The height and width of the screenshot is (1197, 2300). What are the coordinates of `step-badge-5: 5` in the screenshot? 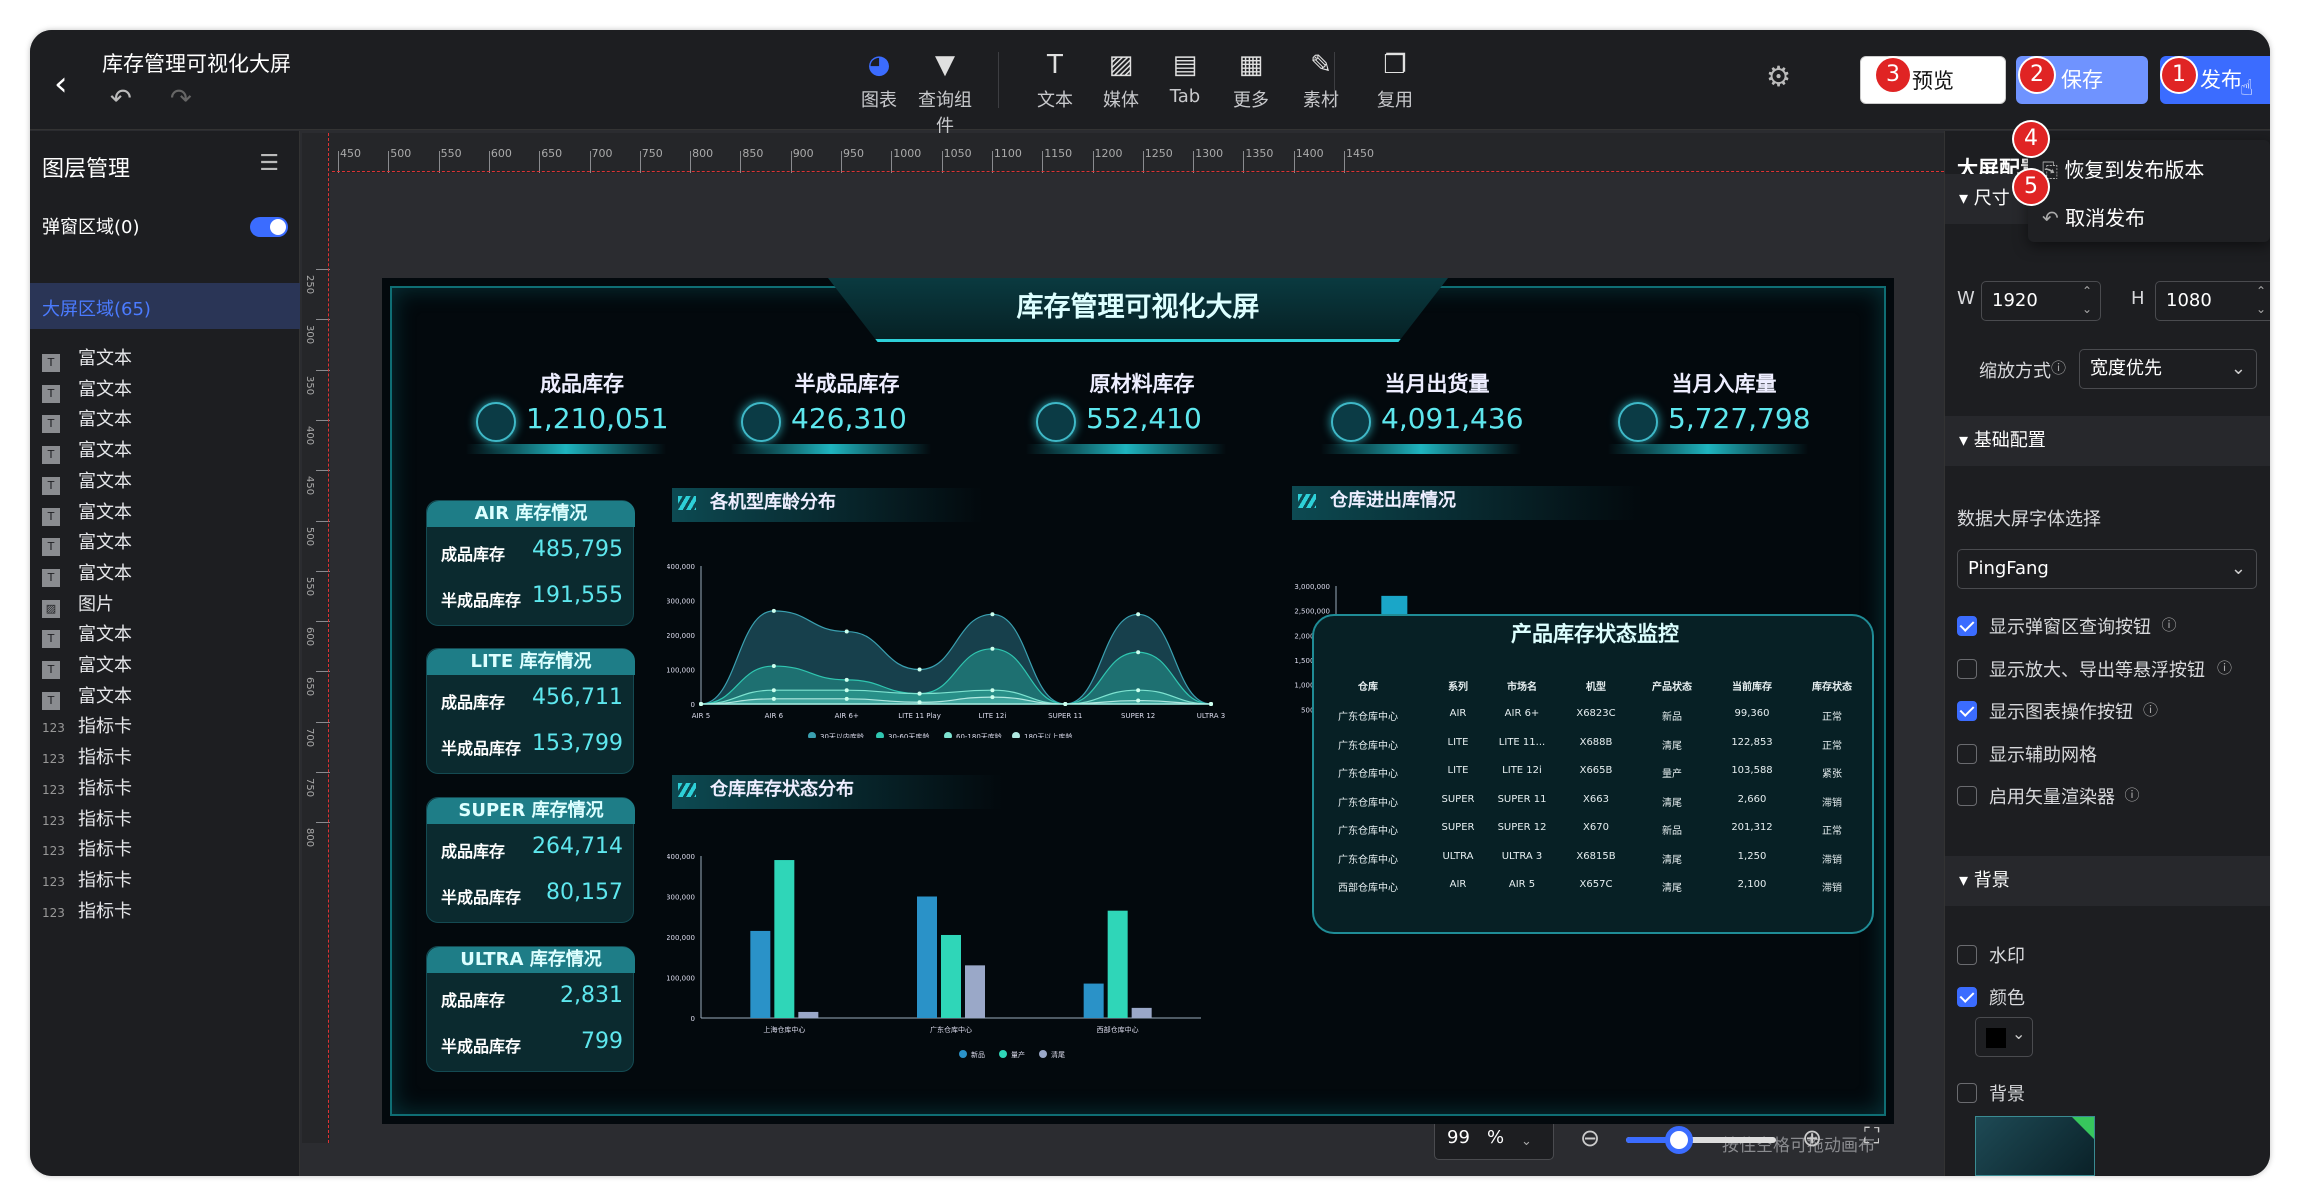 It's located at (2031, 187).